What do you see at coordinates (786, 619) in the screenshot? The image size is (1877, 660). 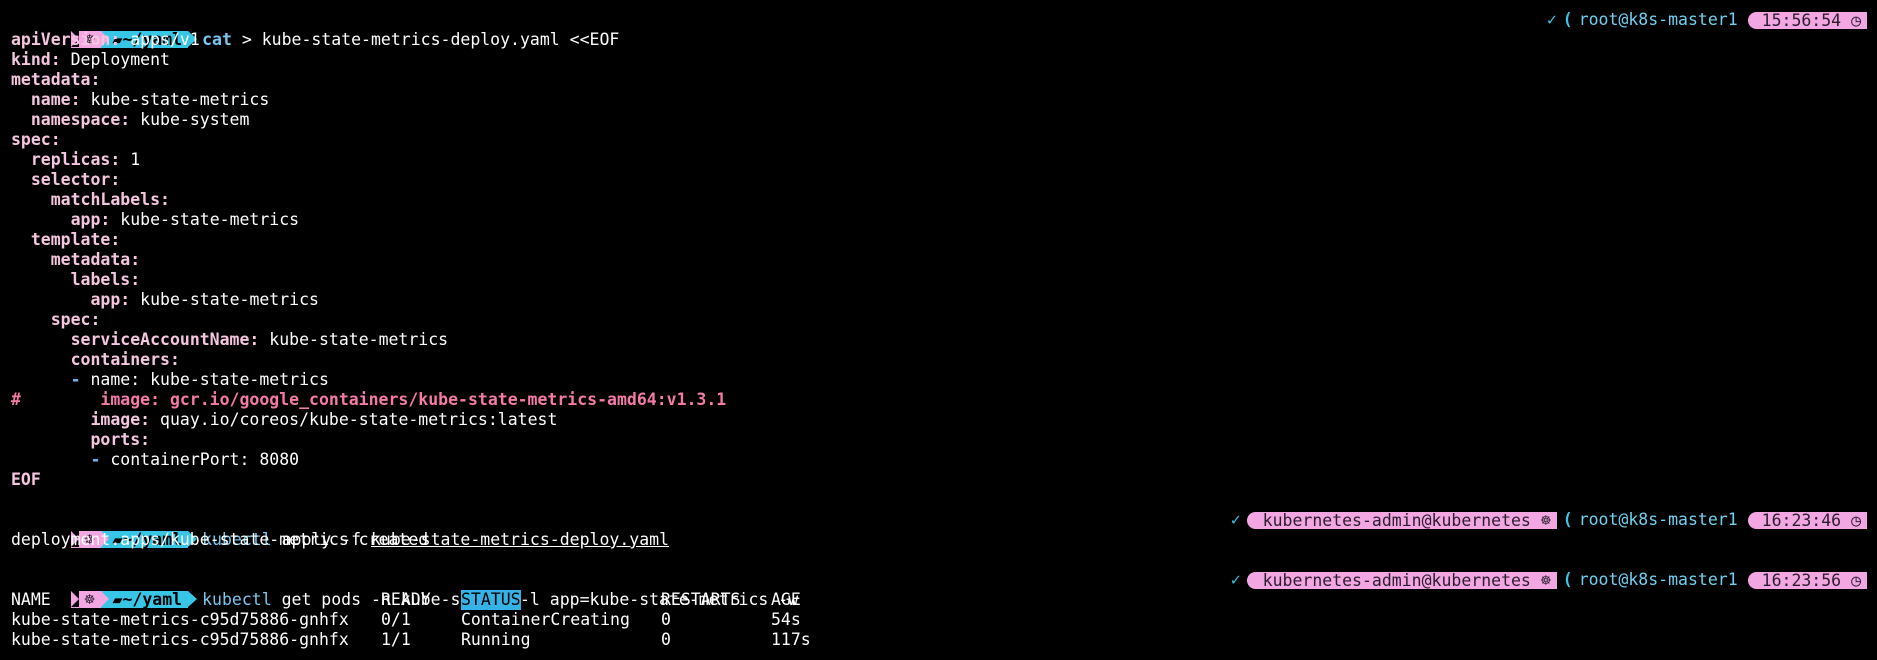 I see `pod-age: 54s` at bounding box center [786, 619].